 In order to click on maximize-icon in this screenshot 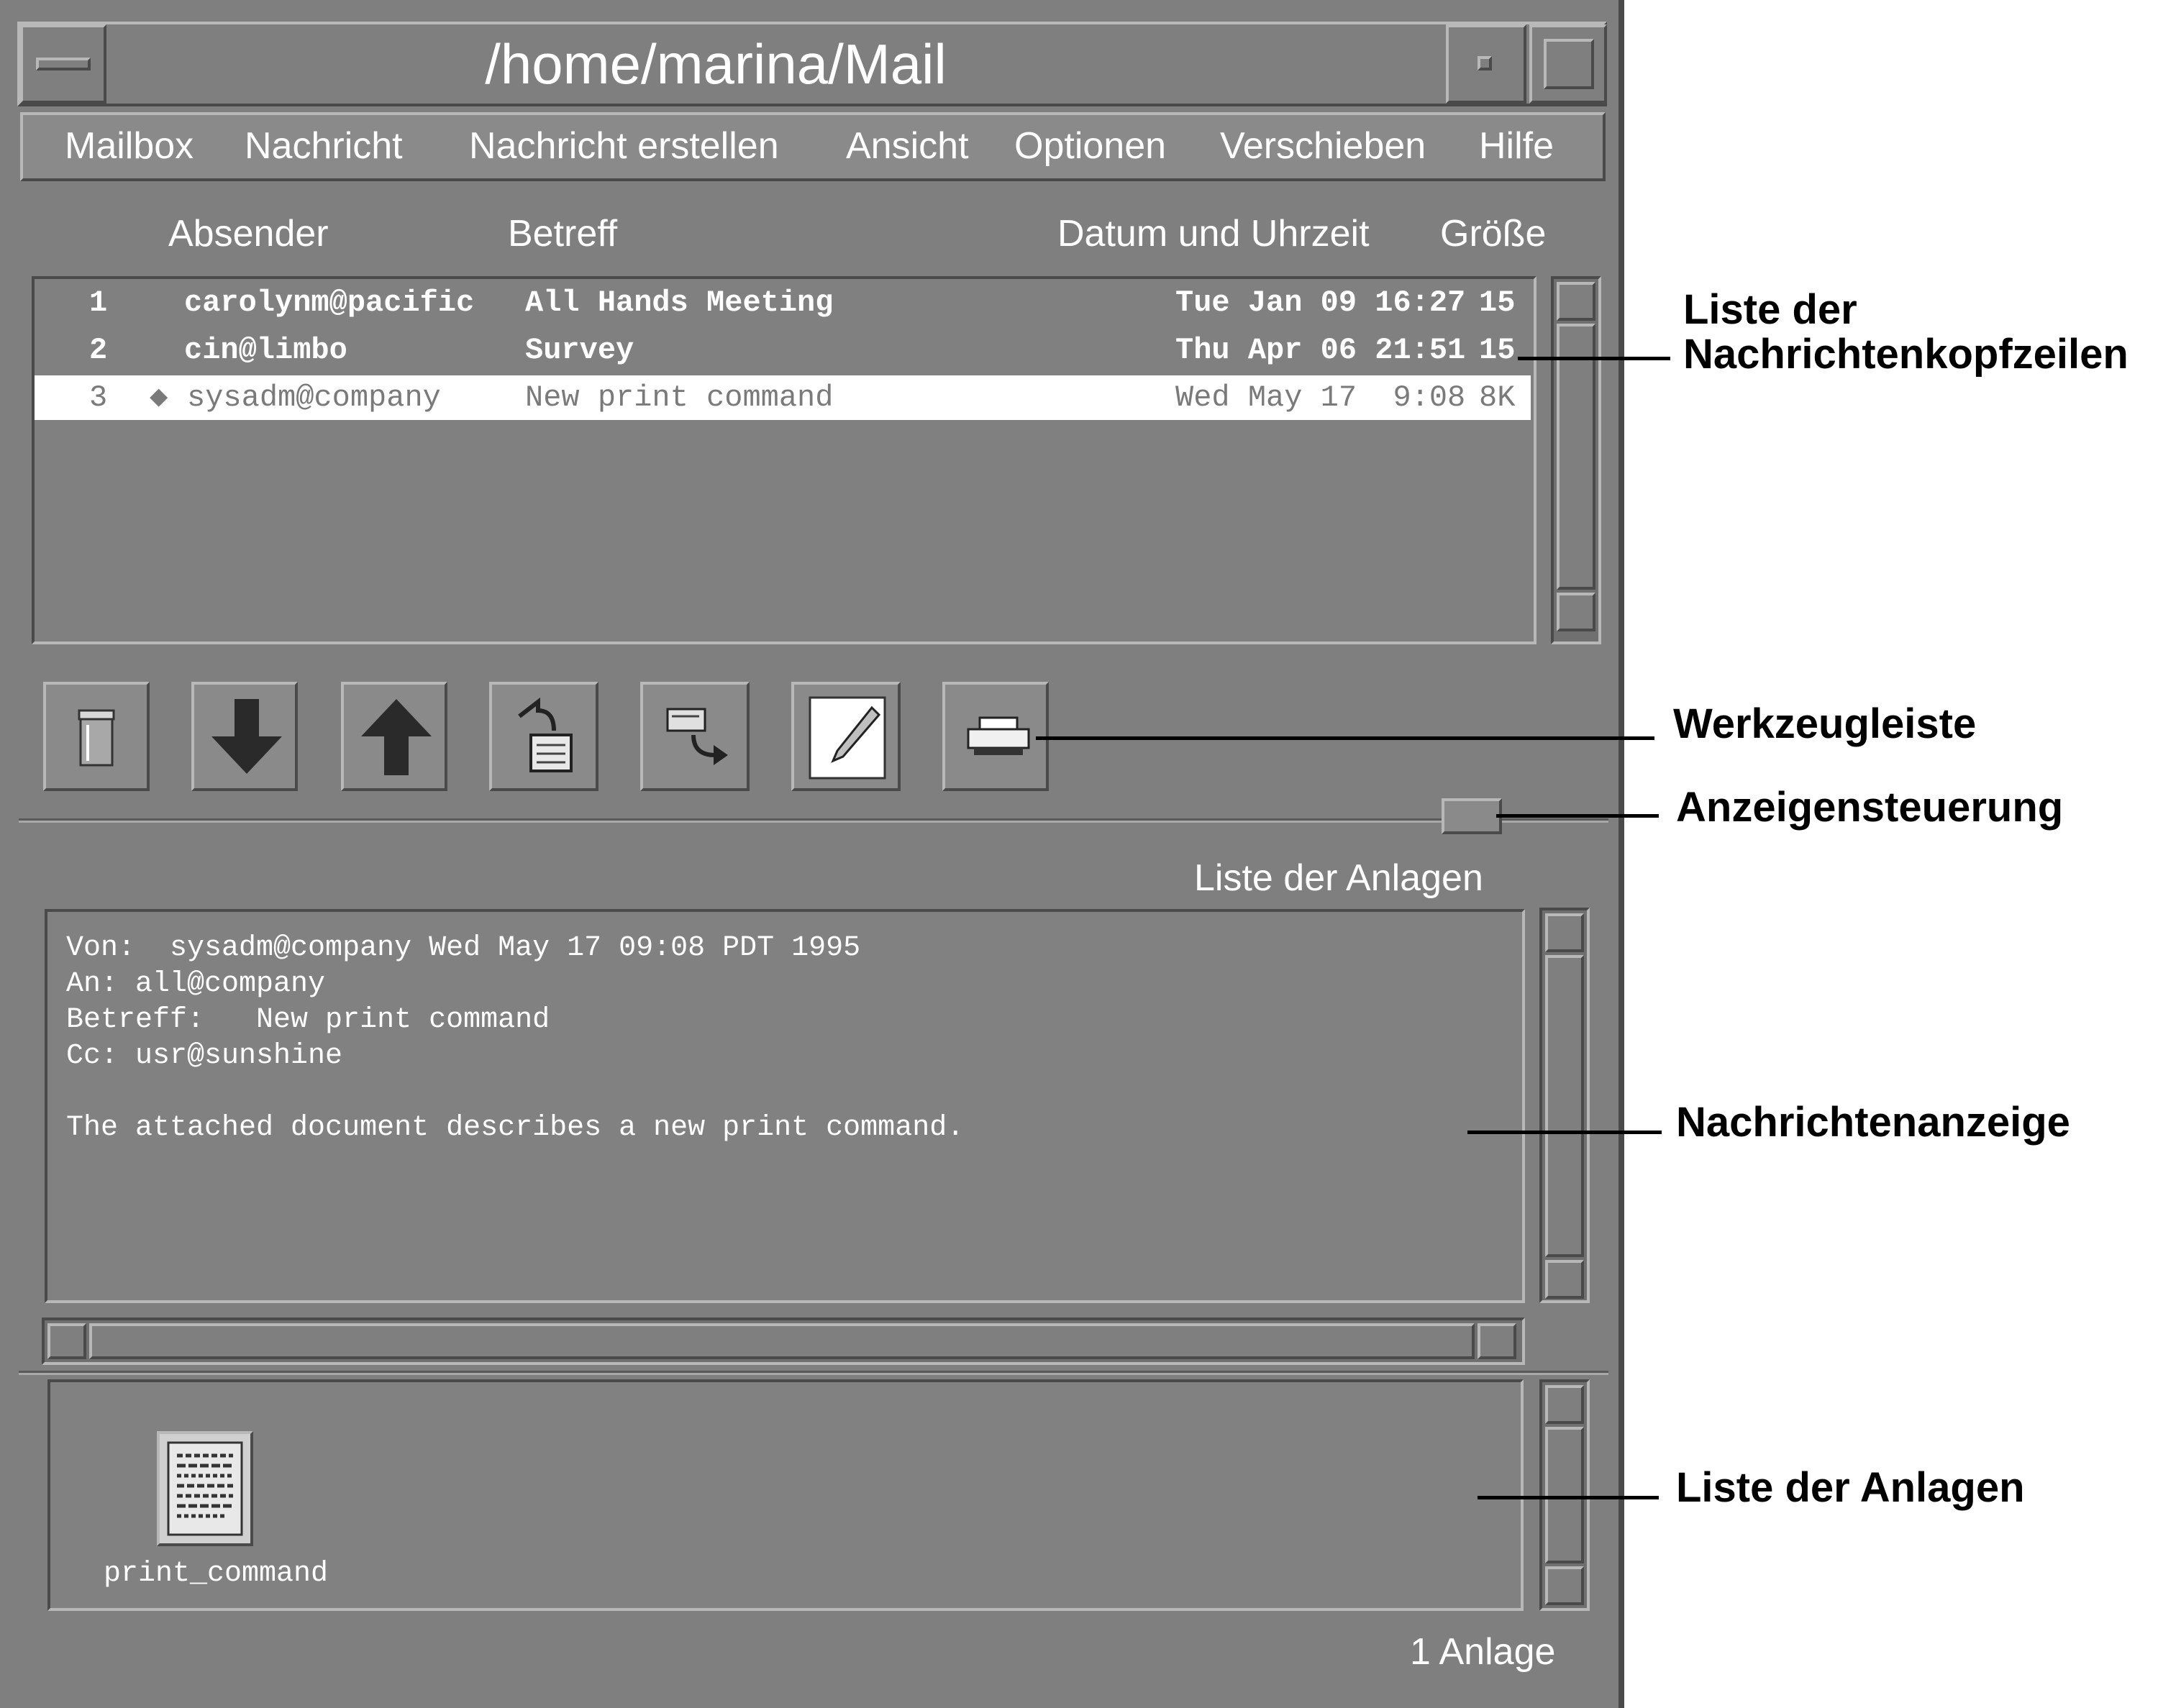, I will do `click(1569, 64)`.